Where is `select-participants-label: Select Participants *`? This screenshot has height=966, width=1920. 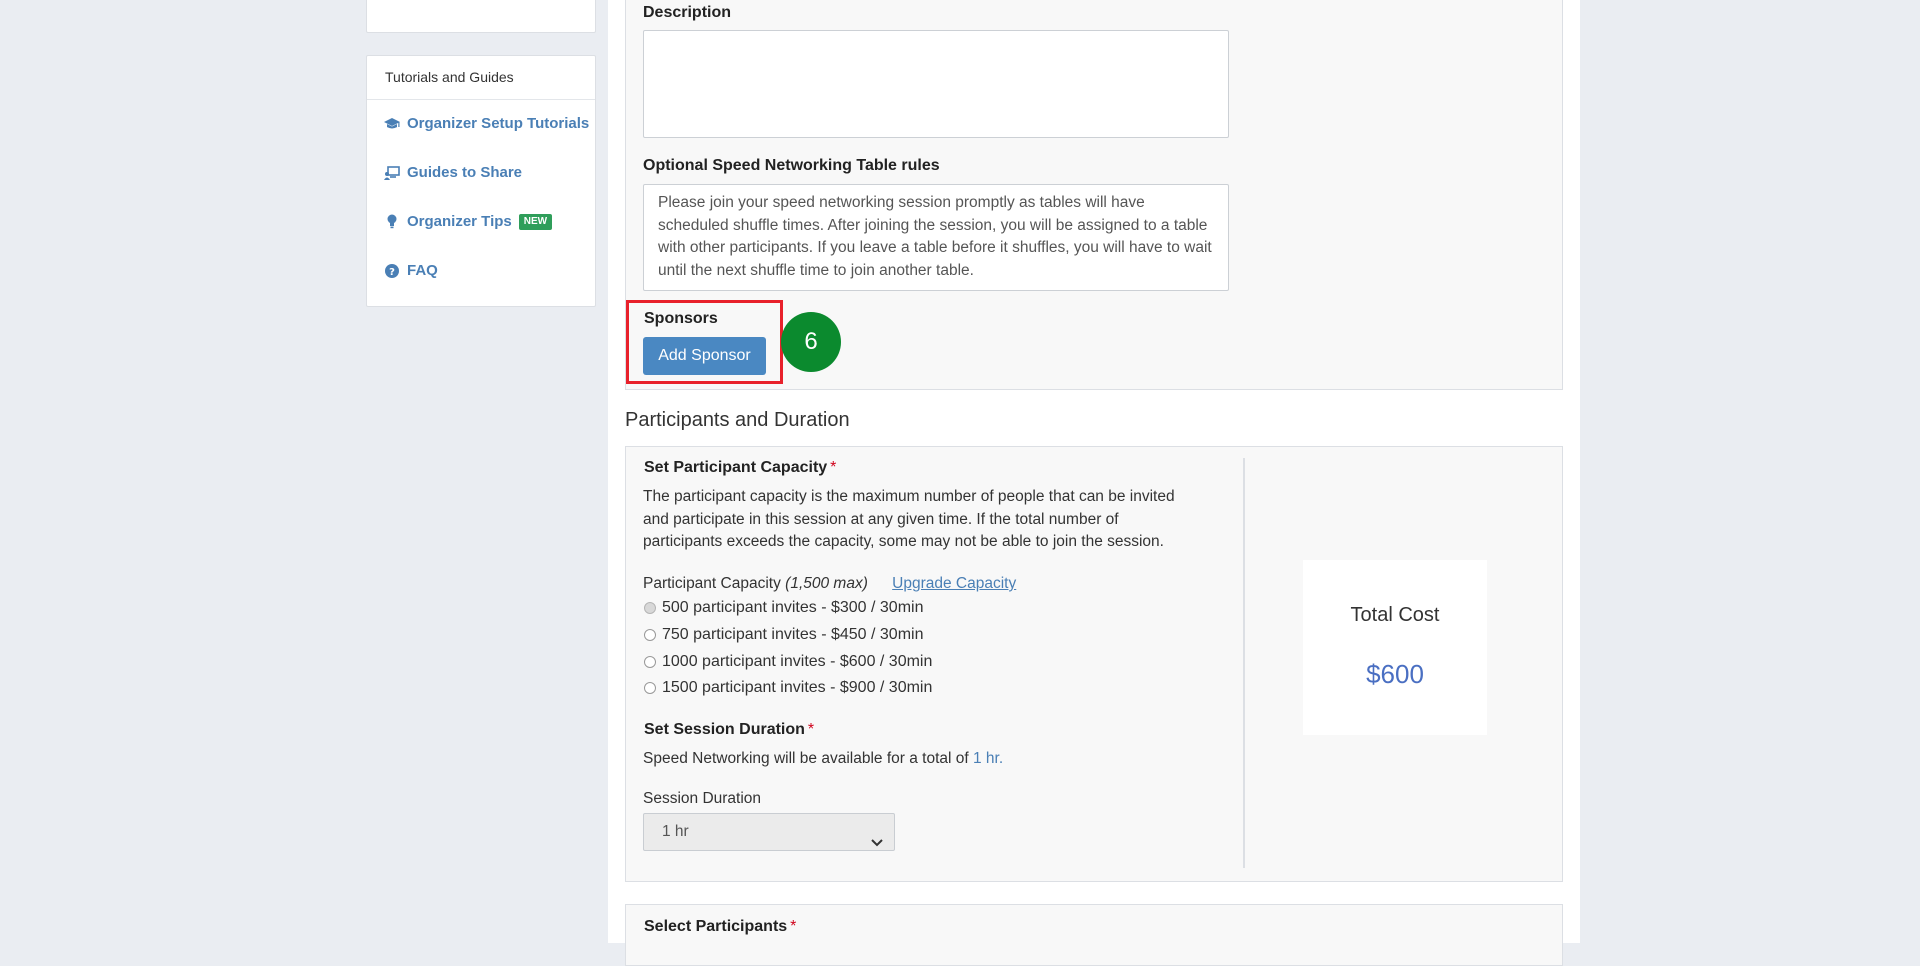 select-participants-label: Select Participants * is located at coordinates (720, 927).